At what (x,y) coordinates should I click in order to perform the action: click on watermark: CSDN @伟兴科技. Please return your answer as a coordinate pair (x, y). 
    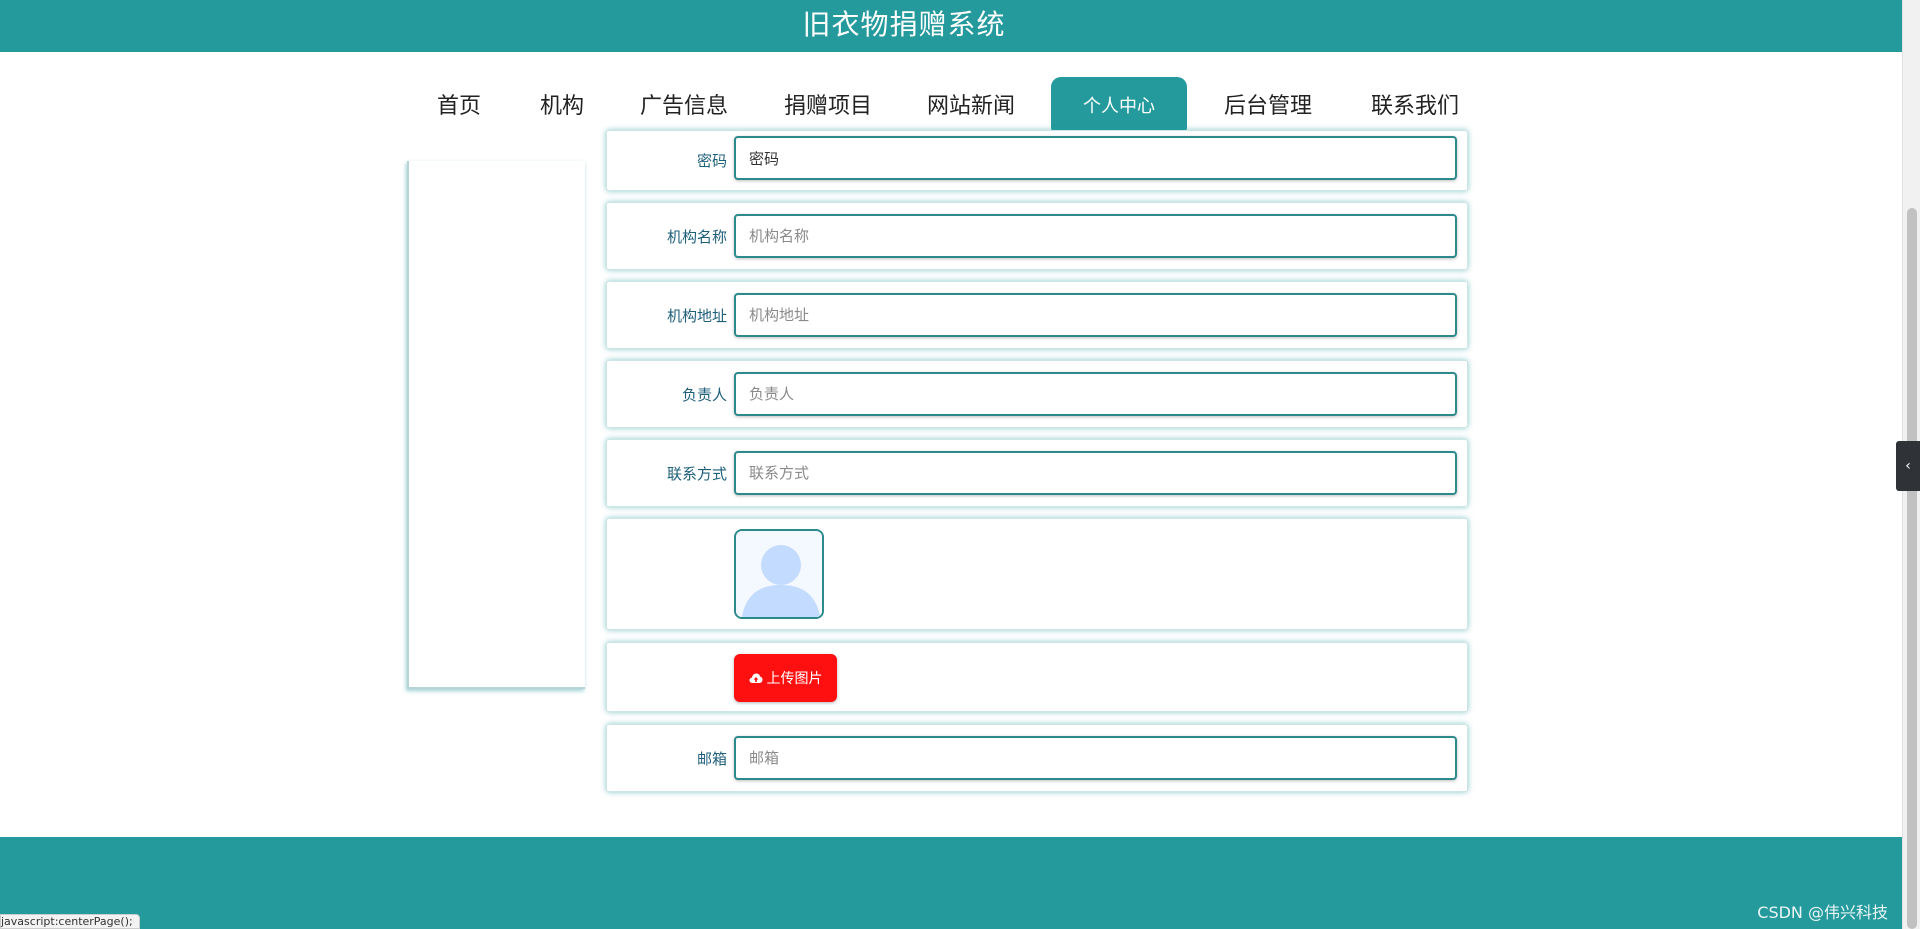
    Looking at the image, I should click on (1822, 912).